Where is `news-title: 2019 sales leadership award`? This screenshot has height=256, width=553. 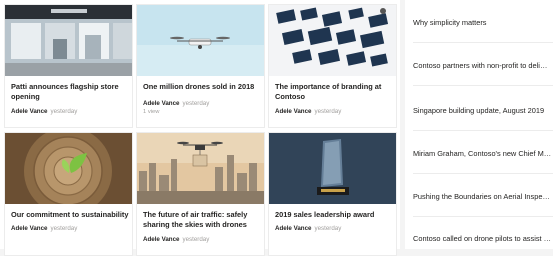 news-title: 2019 sales leadership award is located at coordinates (325, 214).